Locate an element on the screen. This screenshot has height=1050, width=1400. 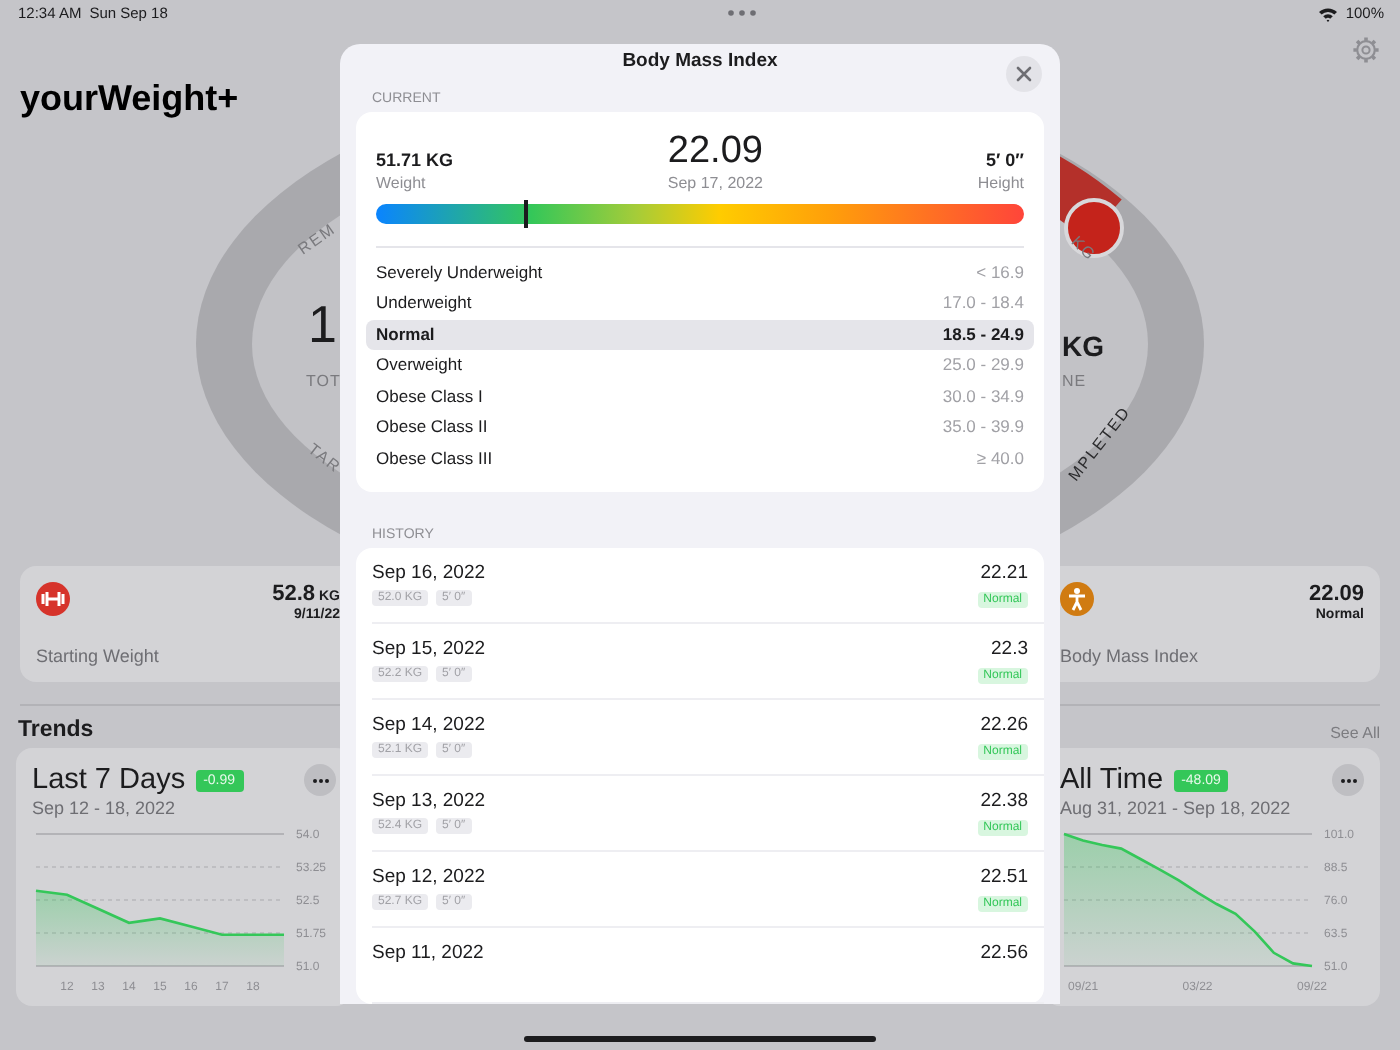
category-range: 35.0 - 39.9 is located at coordinates (983, 427).